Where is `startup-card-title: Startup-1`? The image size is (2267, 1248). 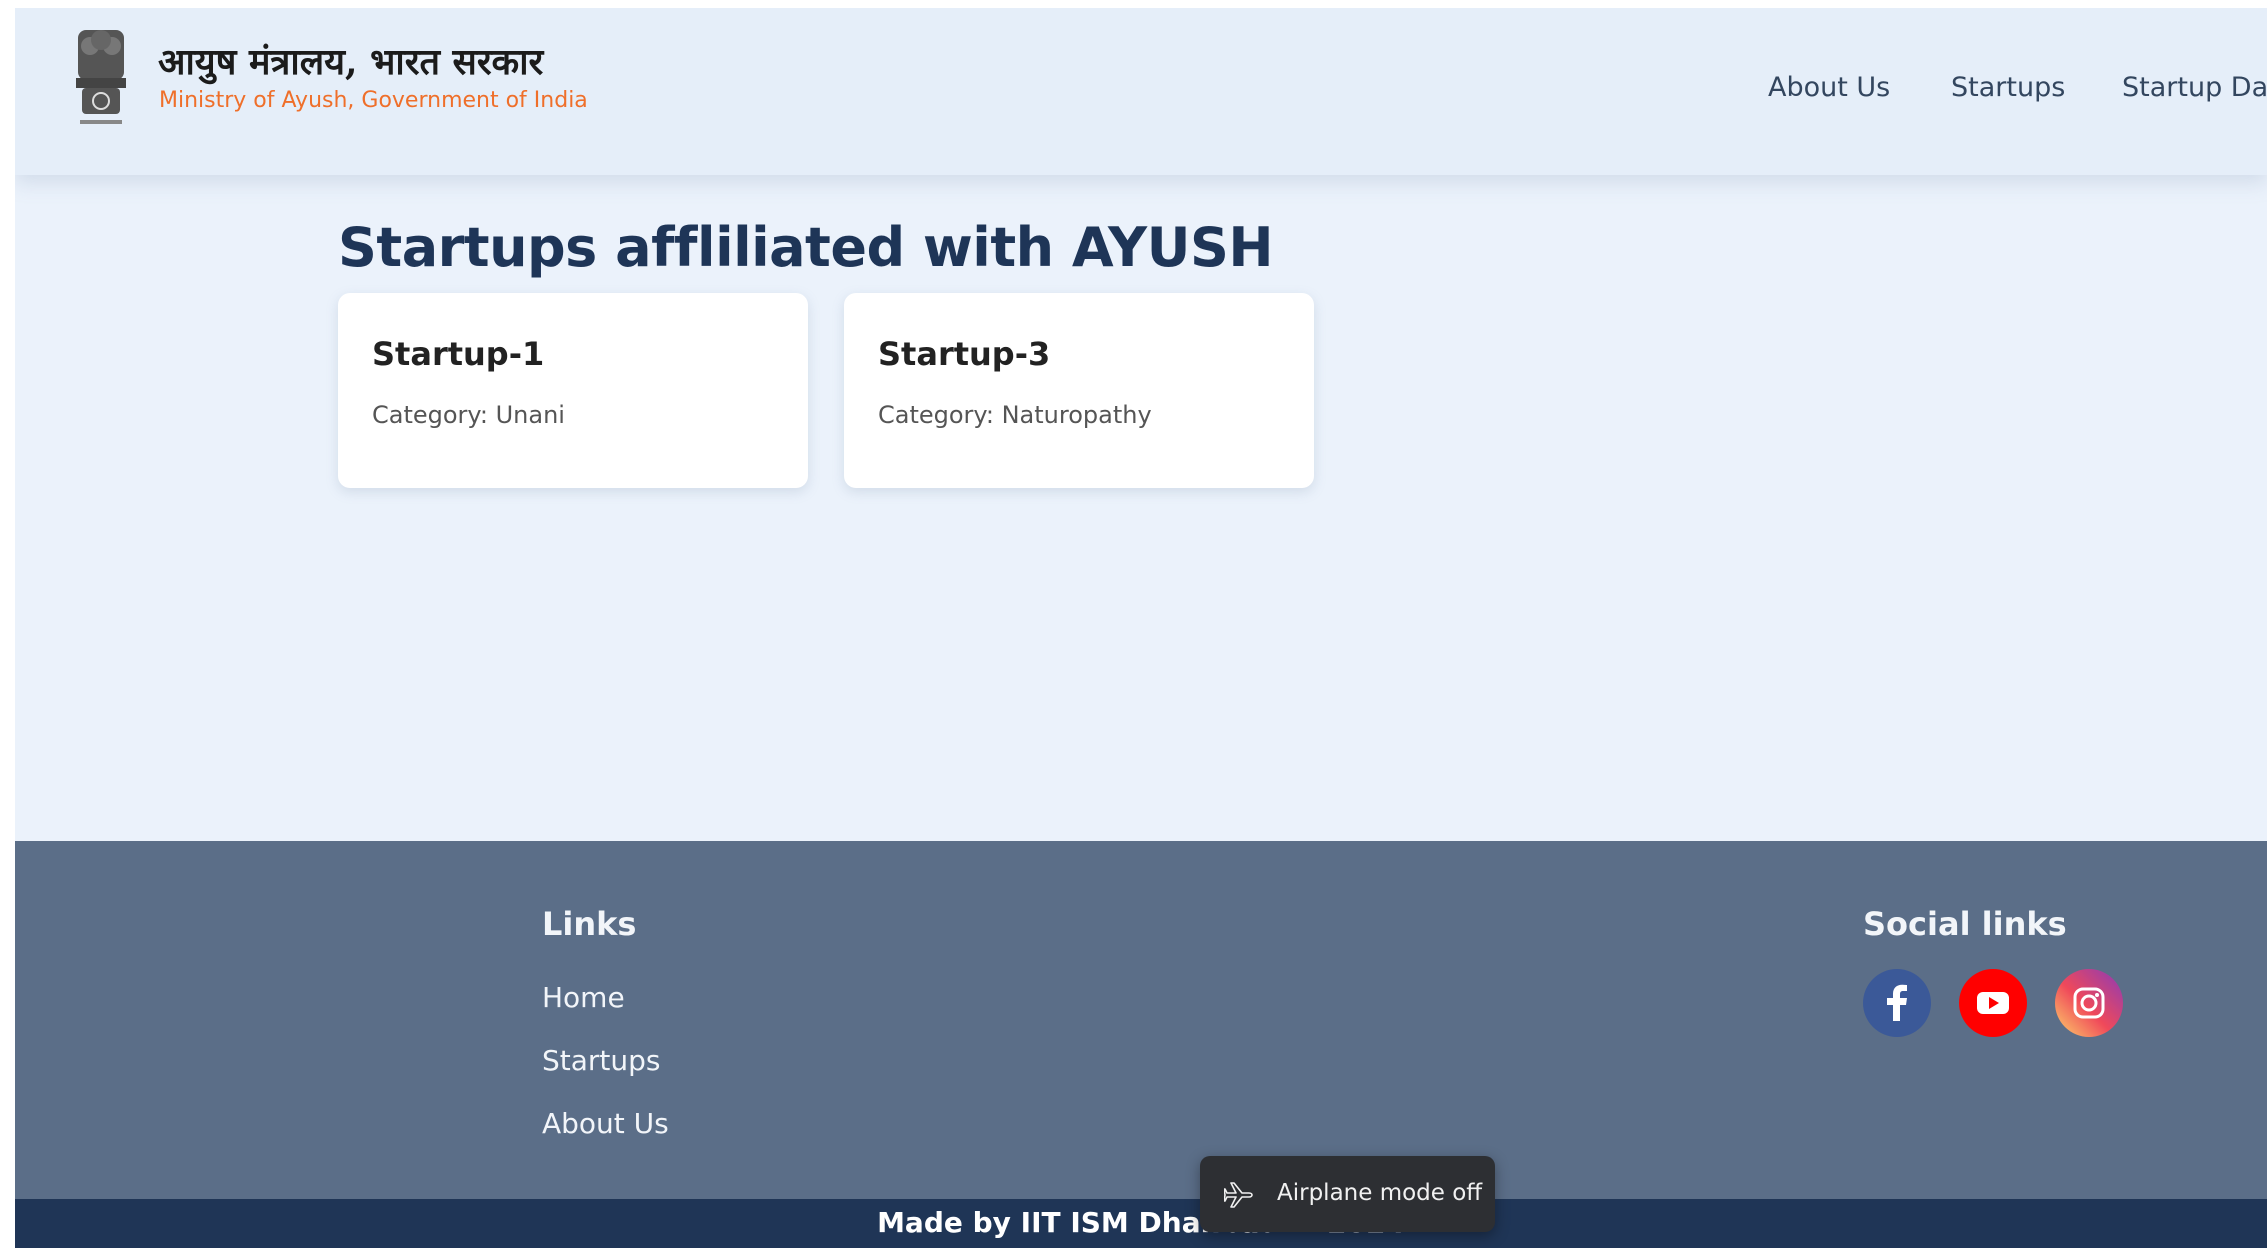 startup-card-title: Startup-1 is located at coordinates (458, 354).